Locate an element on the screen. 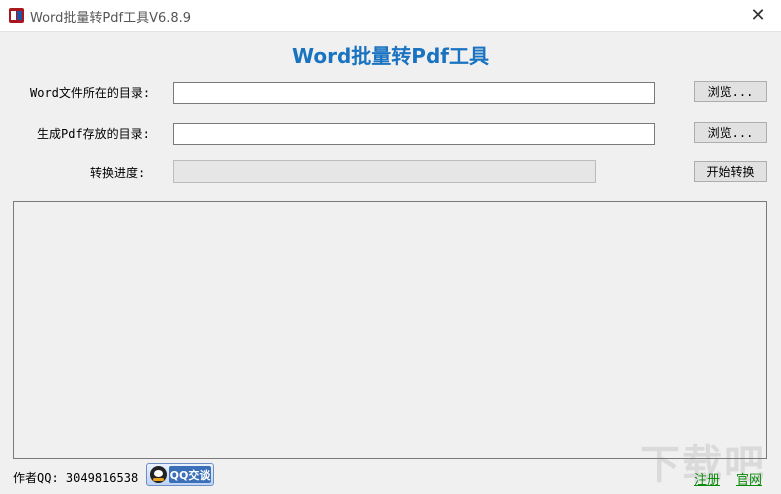 The width and height of the screenshot is (781, 494). output-dir-input is located at coordinates (414, 134).